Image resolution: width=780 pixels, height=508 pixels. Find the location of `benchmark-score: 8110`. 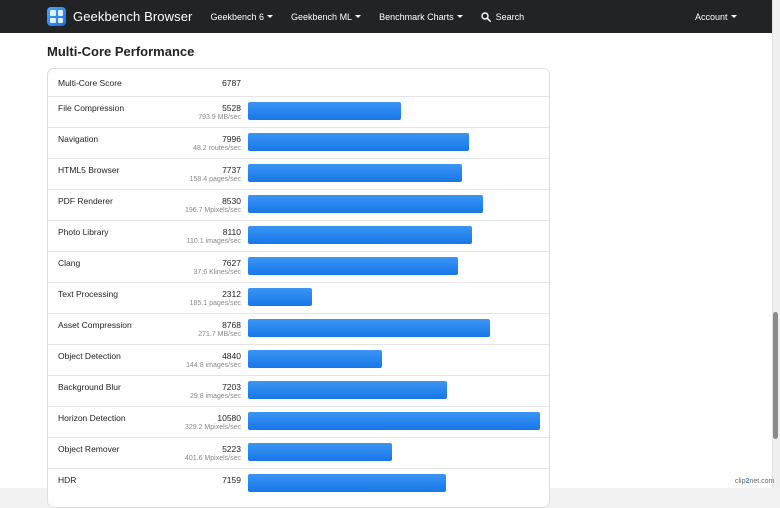

benchmark-score: 8110 is located at coordinates (231, 232).